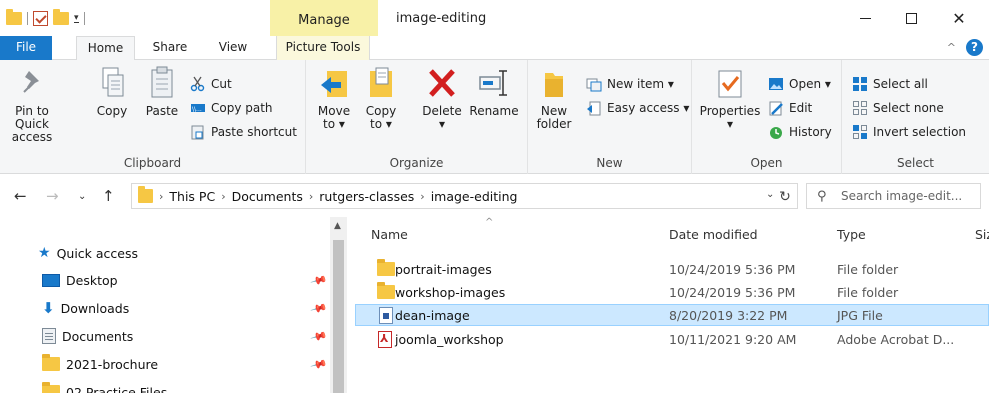 Image resolution: width=989 pixels, height=393 pixels. What do you see at coordinates (442, 124) in the screenshot?
I see `delete-dropdown-chevron-icon: ▾` at bounding box center [442, 124].